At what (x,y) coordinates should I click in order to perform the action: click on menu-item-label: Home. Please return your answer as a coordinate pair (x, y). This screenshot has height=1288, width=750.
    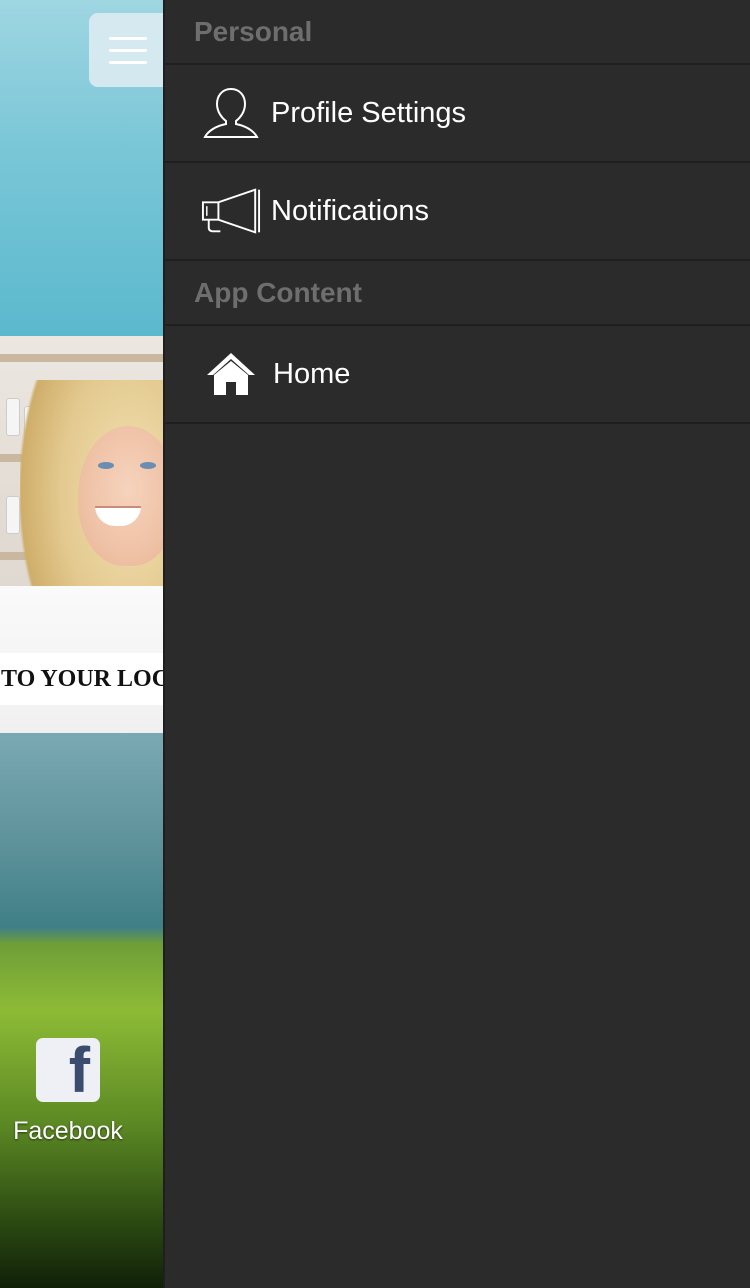
    Looking at the image, I should click on (312, 373).